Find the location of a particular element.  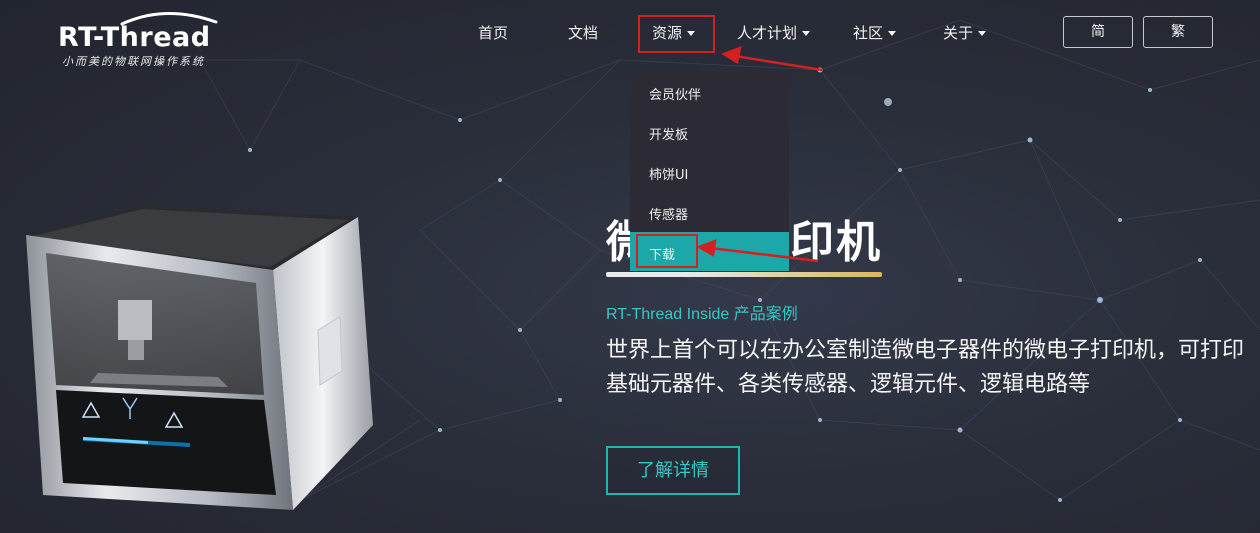

nav-about: 关于 is located at coordinates (965, 33).